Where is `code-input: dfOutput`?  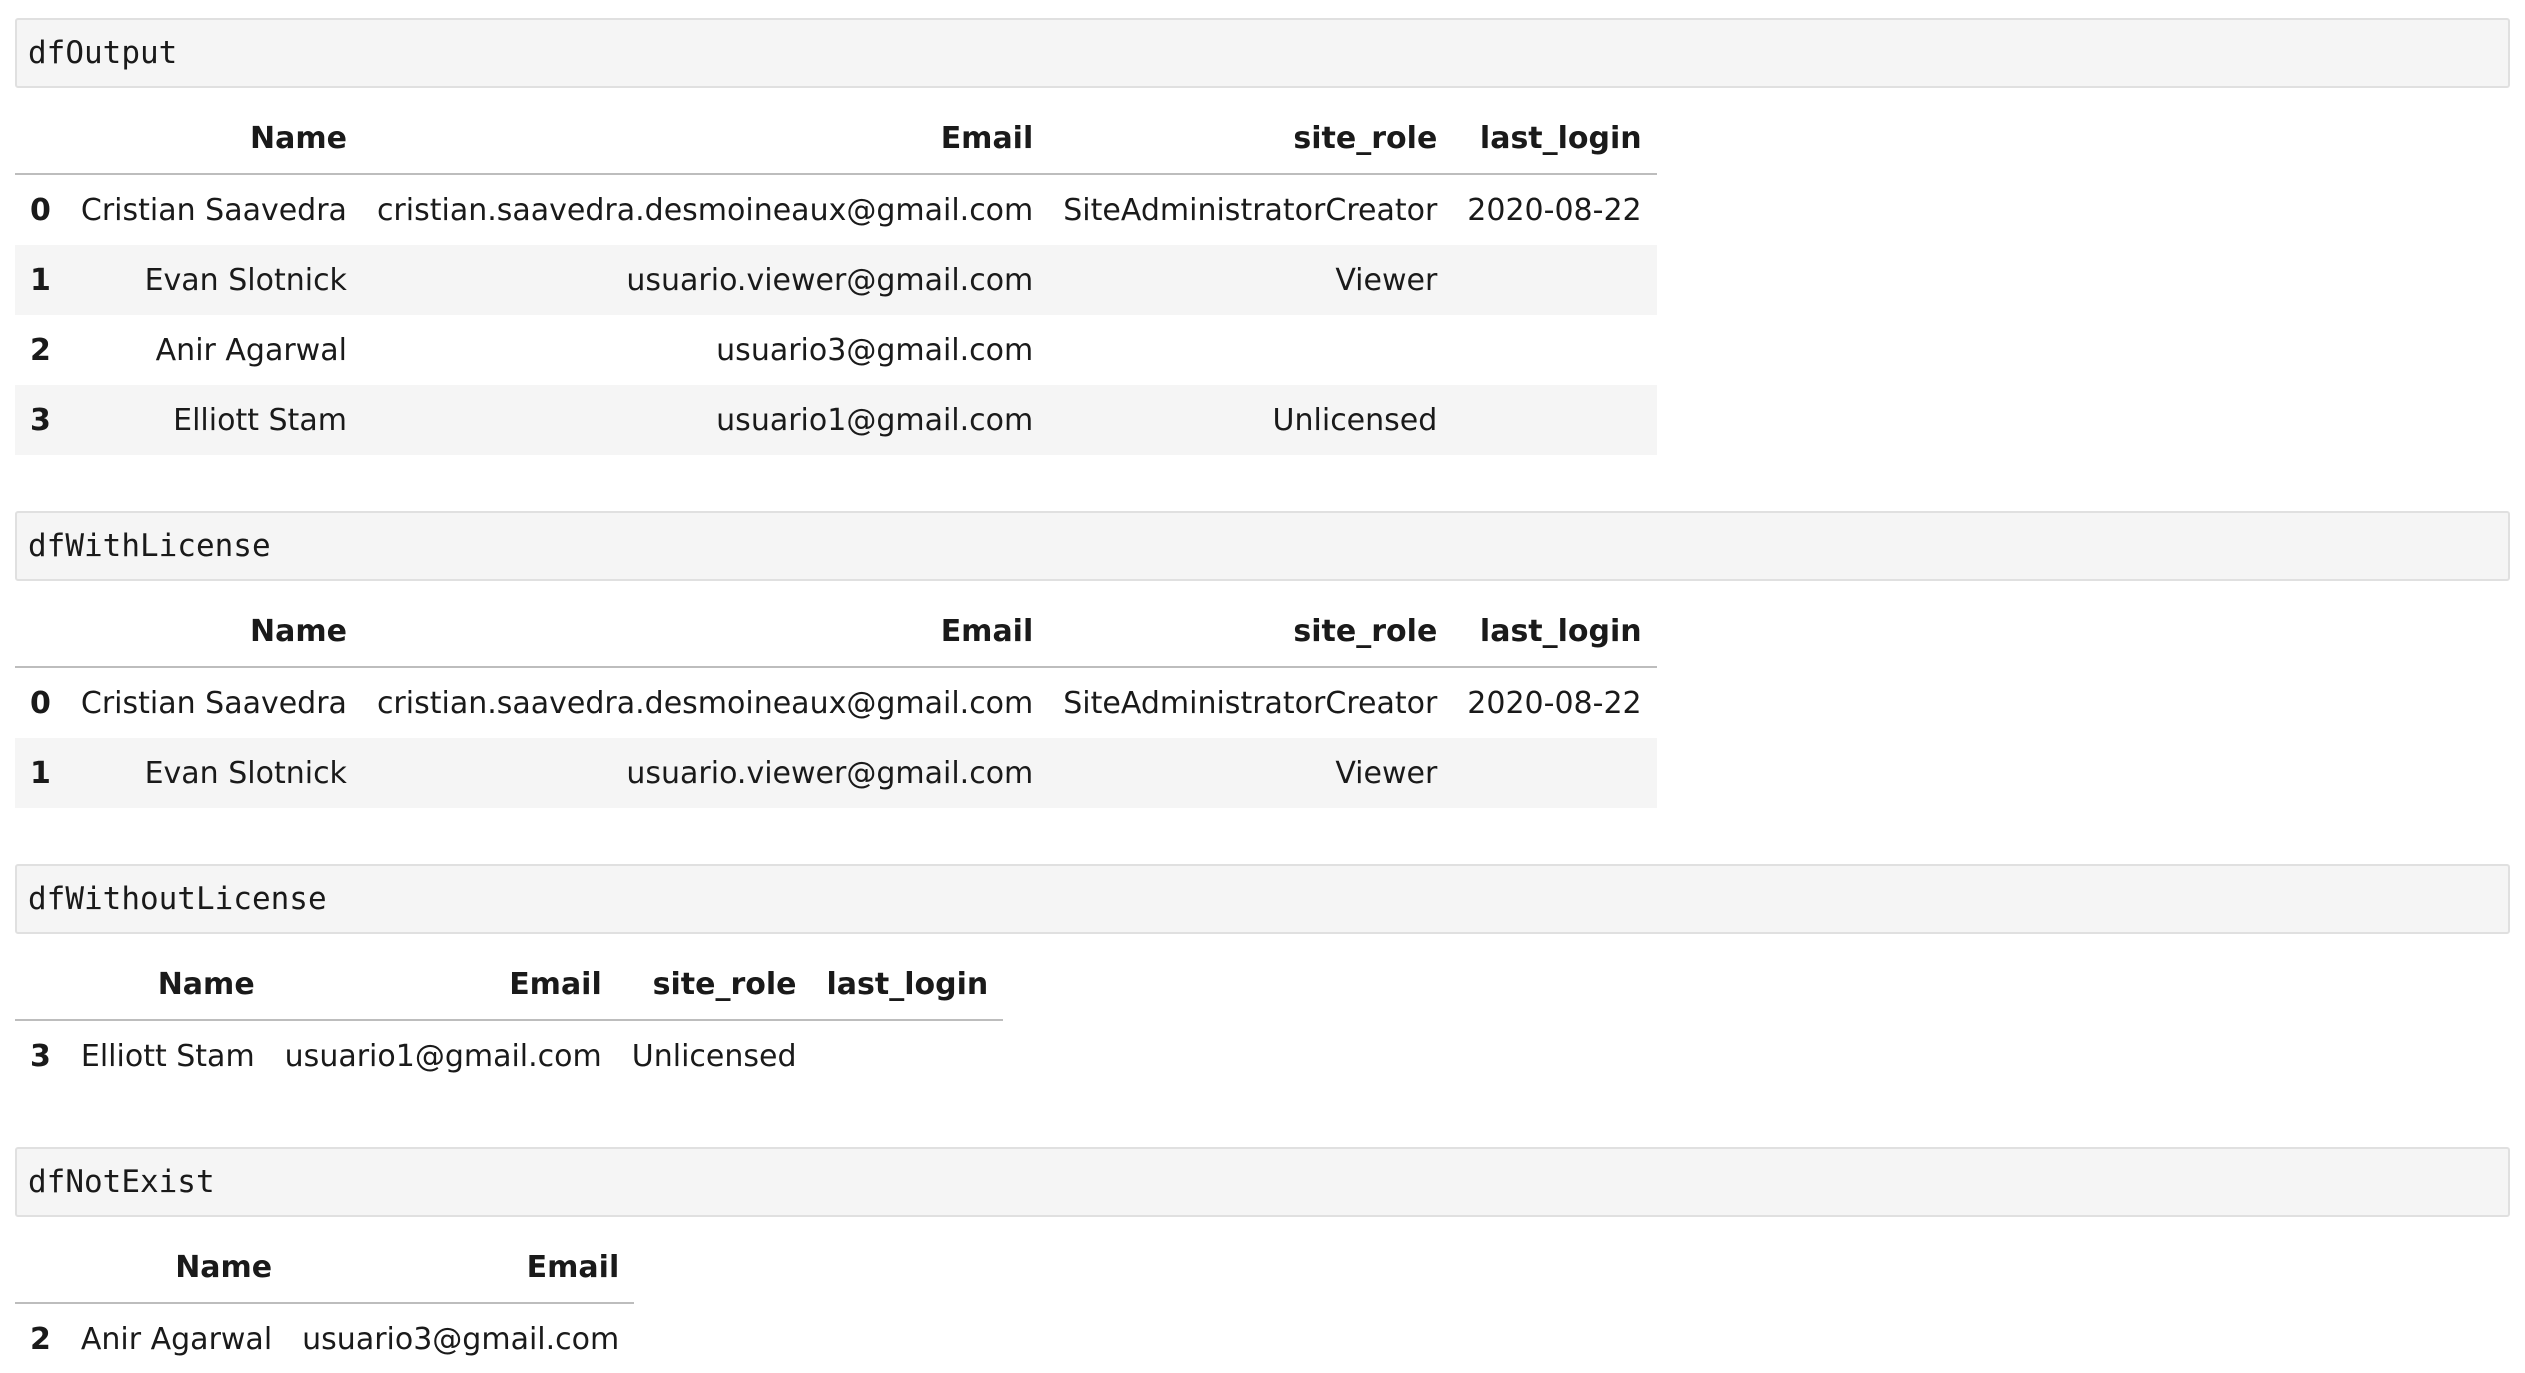 code-input: dfOutput is located at coordinates (1262, 53).